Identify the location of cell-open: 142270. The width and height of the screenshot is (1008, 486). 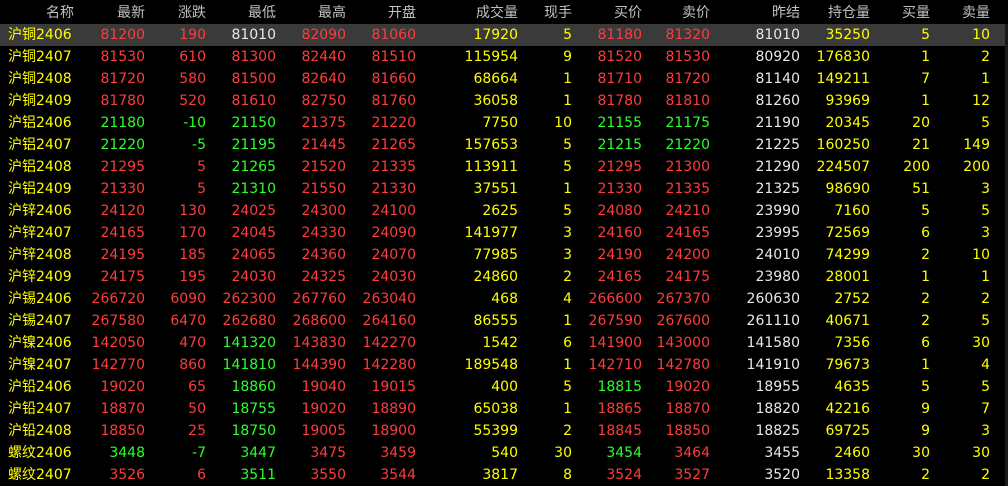
(389, 343).